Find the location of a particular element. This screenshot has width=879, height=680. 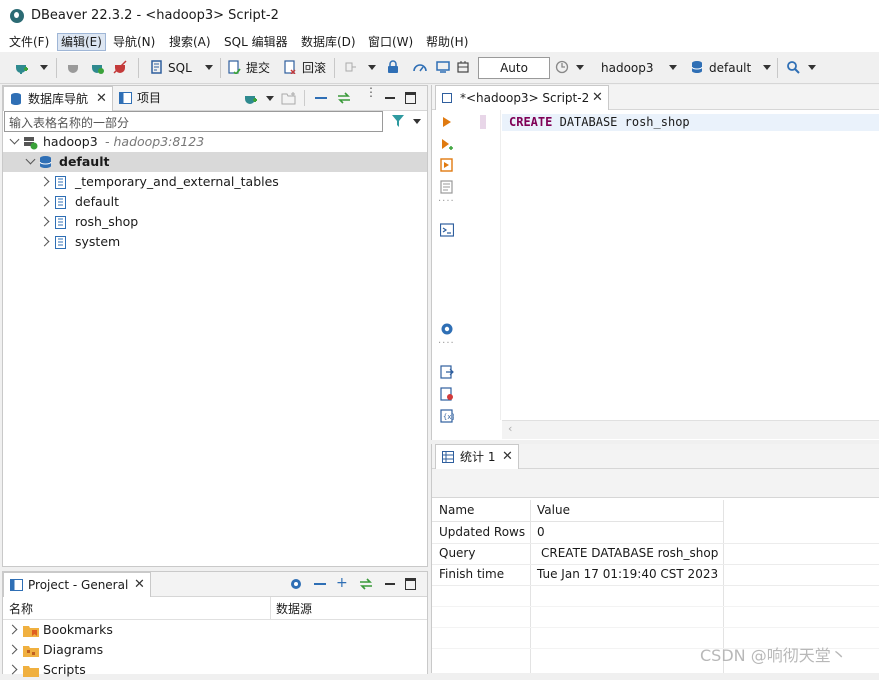

sql-button: SQL is located at coordinates (180, 68).